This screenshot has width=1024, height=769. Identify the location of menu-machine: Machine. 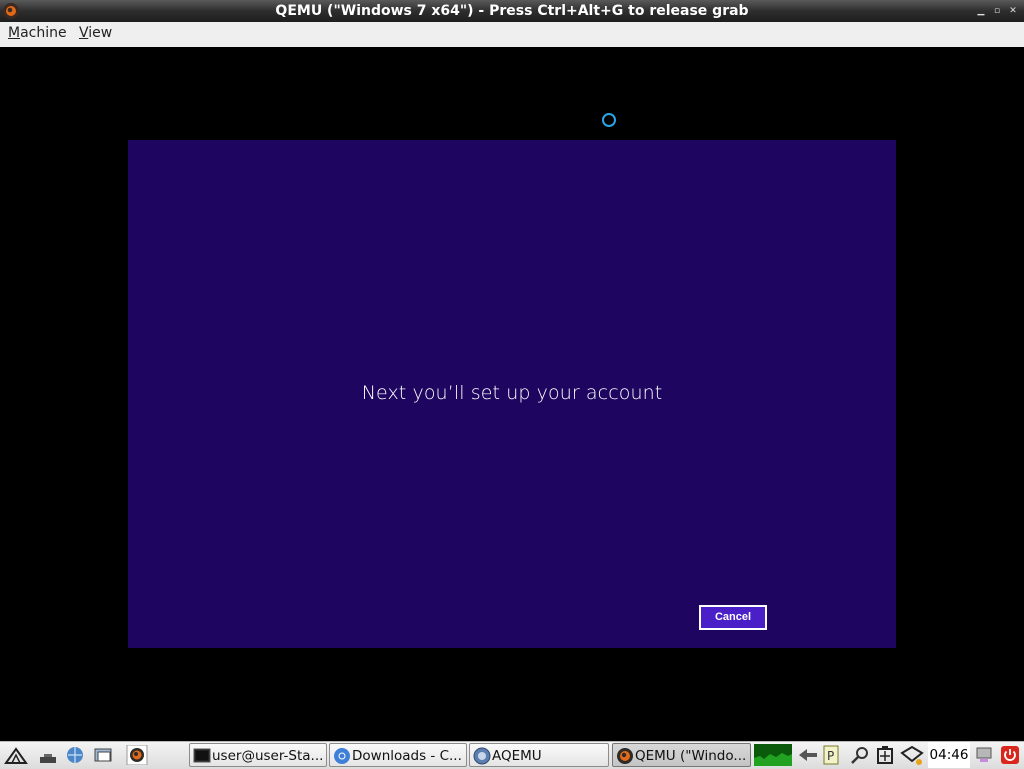
(37, 33).